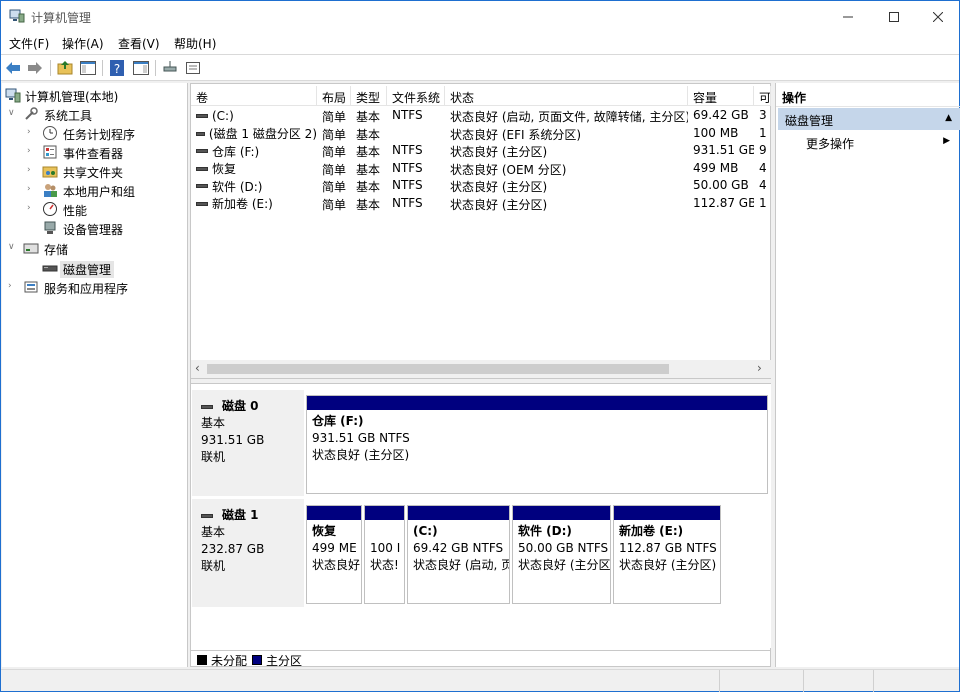 This screenshot has height=692, width=960. What do you see at coordinates (95, 133) in the screenshot?
I see `tree-item-task-scheduler: › 任务计划程序` at bounding box center [95, 133].